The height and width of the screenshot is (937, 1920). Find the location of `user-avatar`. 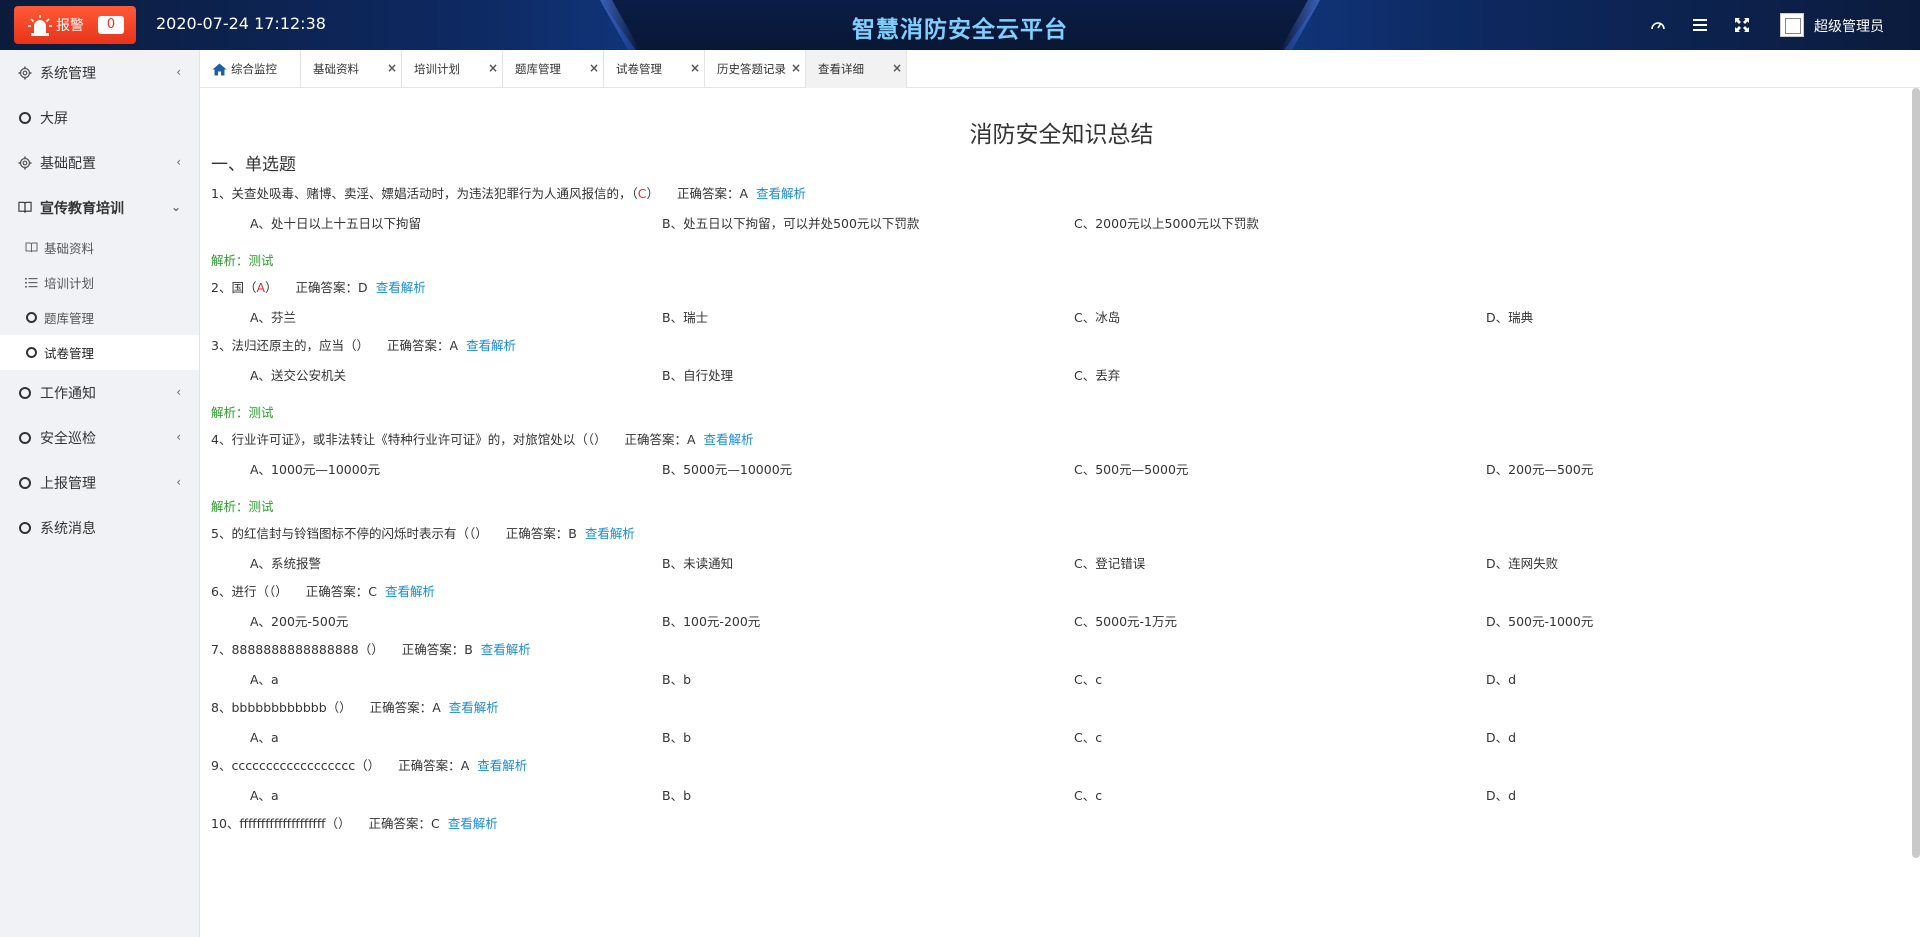

user-avatar is located at coordinates (1792, 25).